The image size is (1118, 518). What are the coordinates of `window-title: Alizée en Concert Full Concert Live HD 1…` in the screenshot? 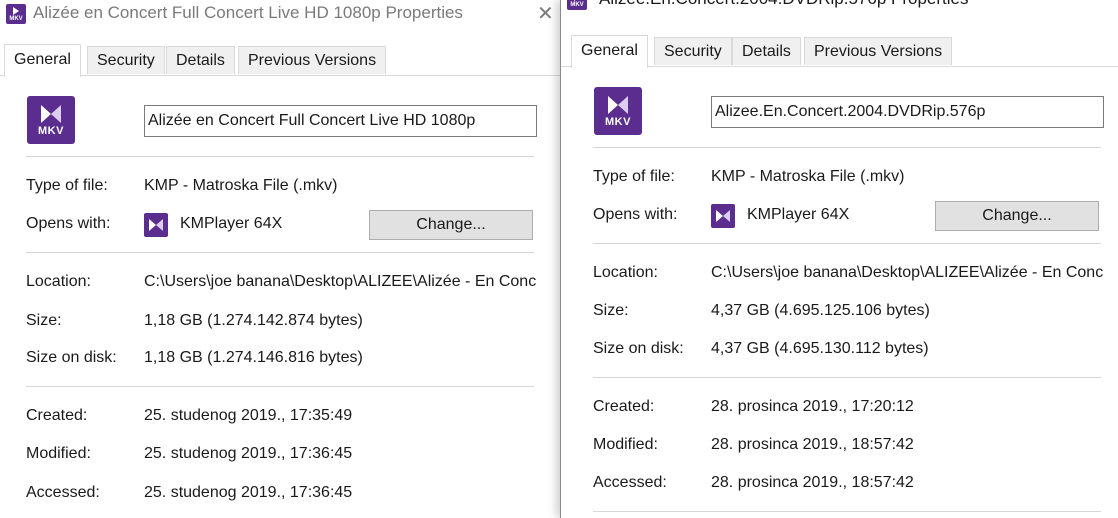 It's located at (248, 12).